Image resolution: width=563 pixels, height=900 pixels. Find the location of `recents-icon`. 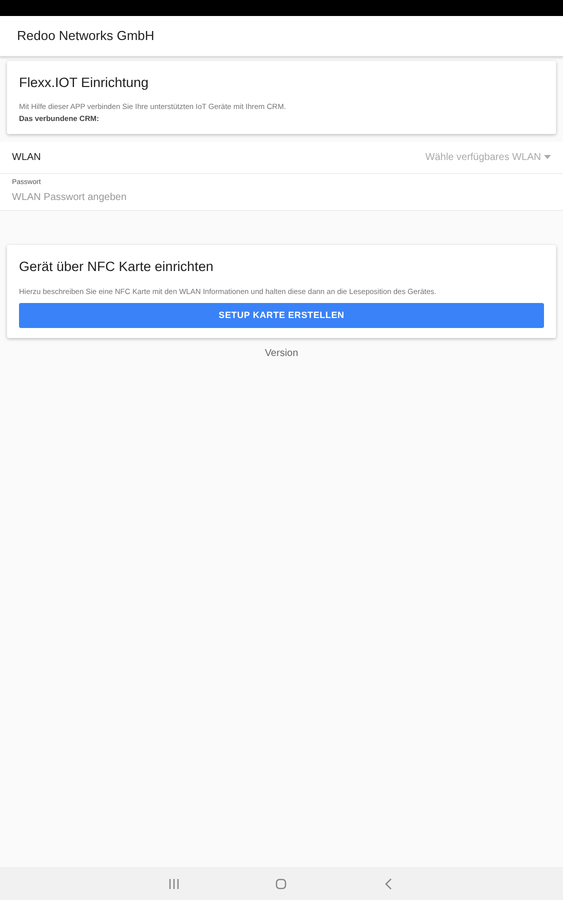

recents-icon is located at coordinates (174, 884).